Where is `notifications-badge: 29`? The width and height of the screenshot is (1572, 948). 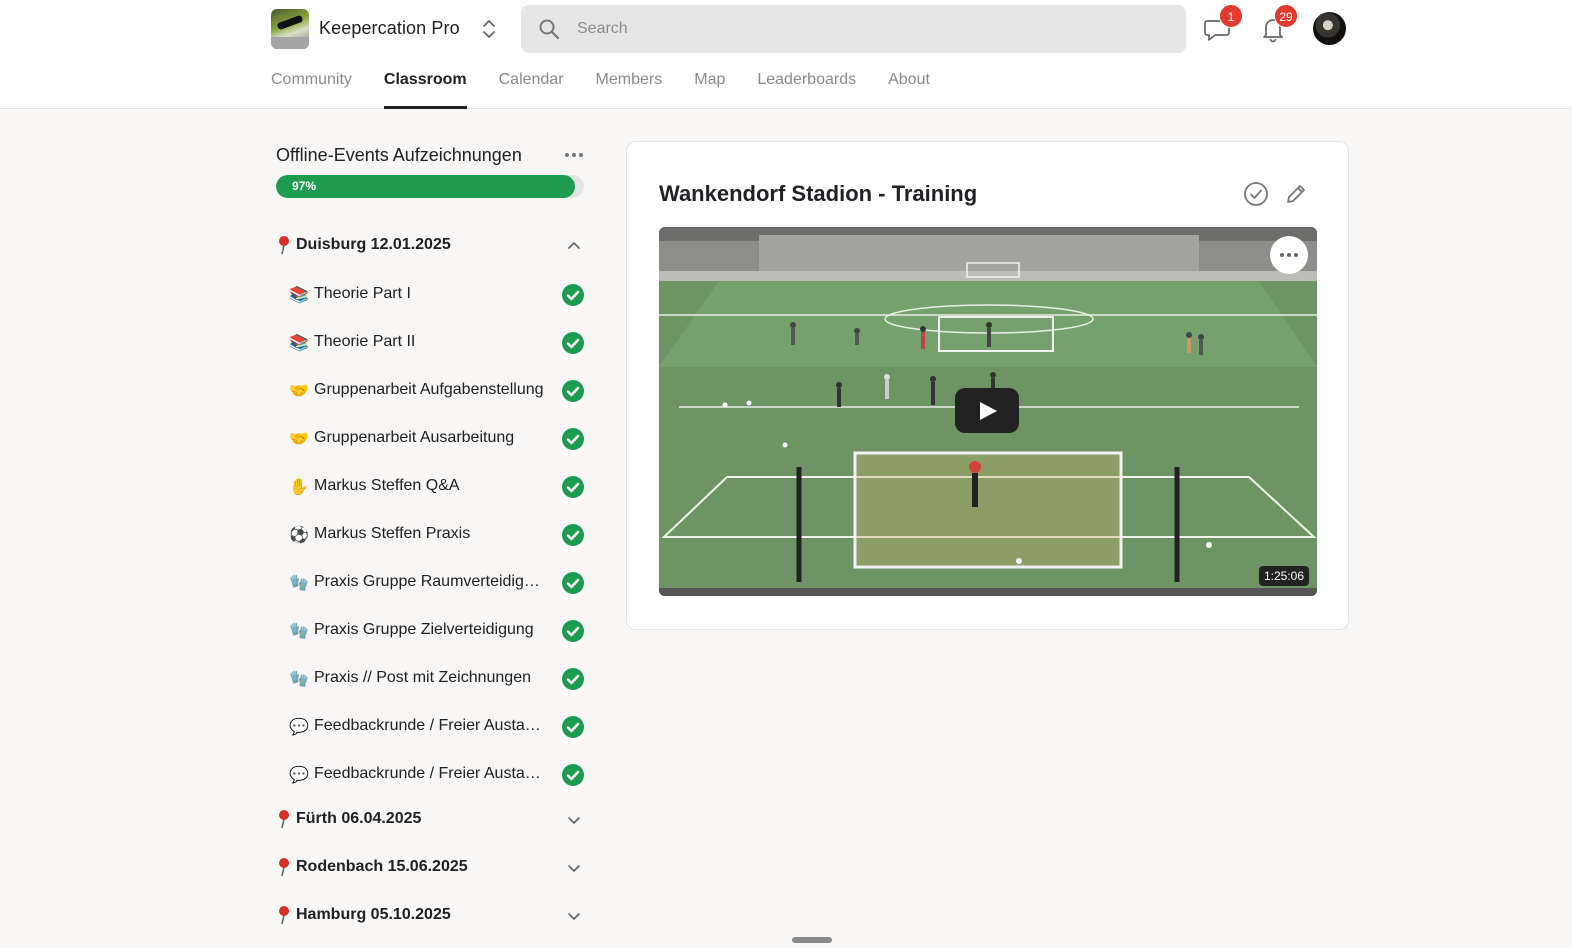
notifications-badge: 29 is located at coordinates (1286, 16).